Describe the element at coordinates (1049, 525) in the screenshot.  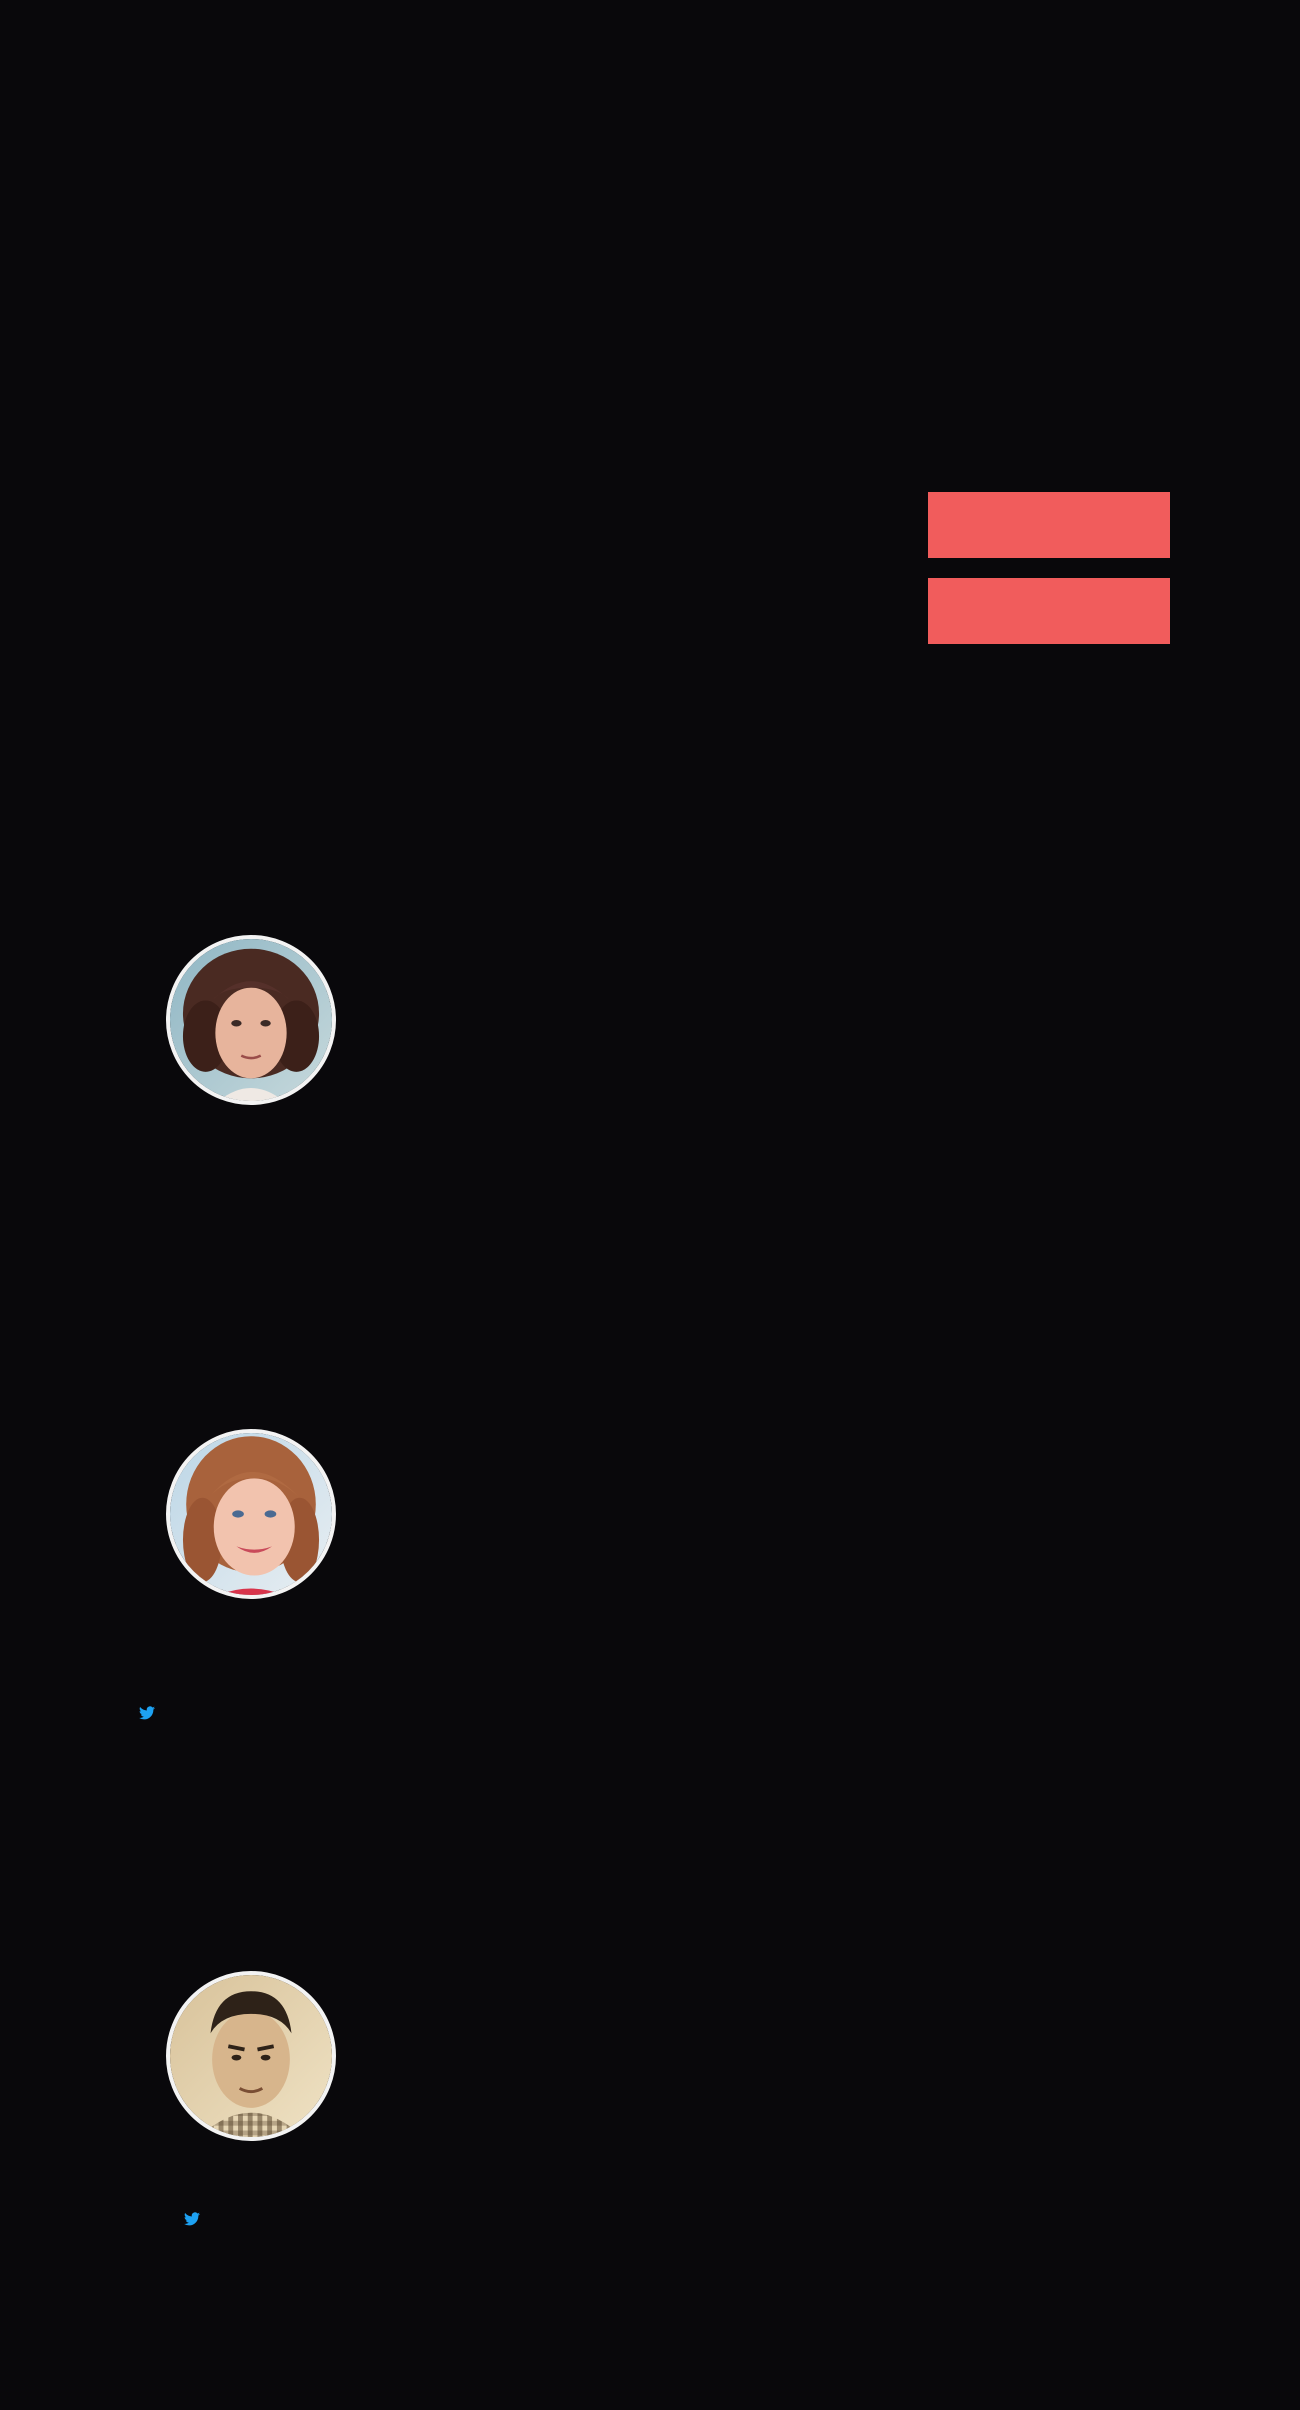
I see `cta-primary-button` at that location.